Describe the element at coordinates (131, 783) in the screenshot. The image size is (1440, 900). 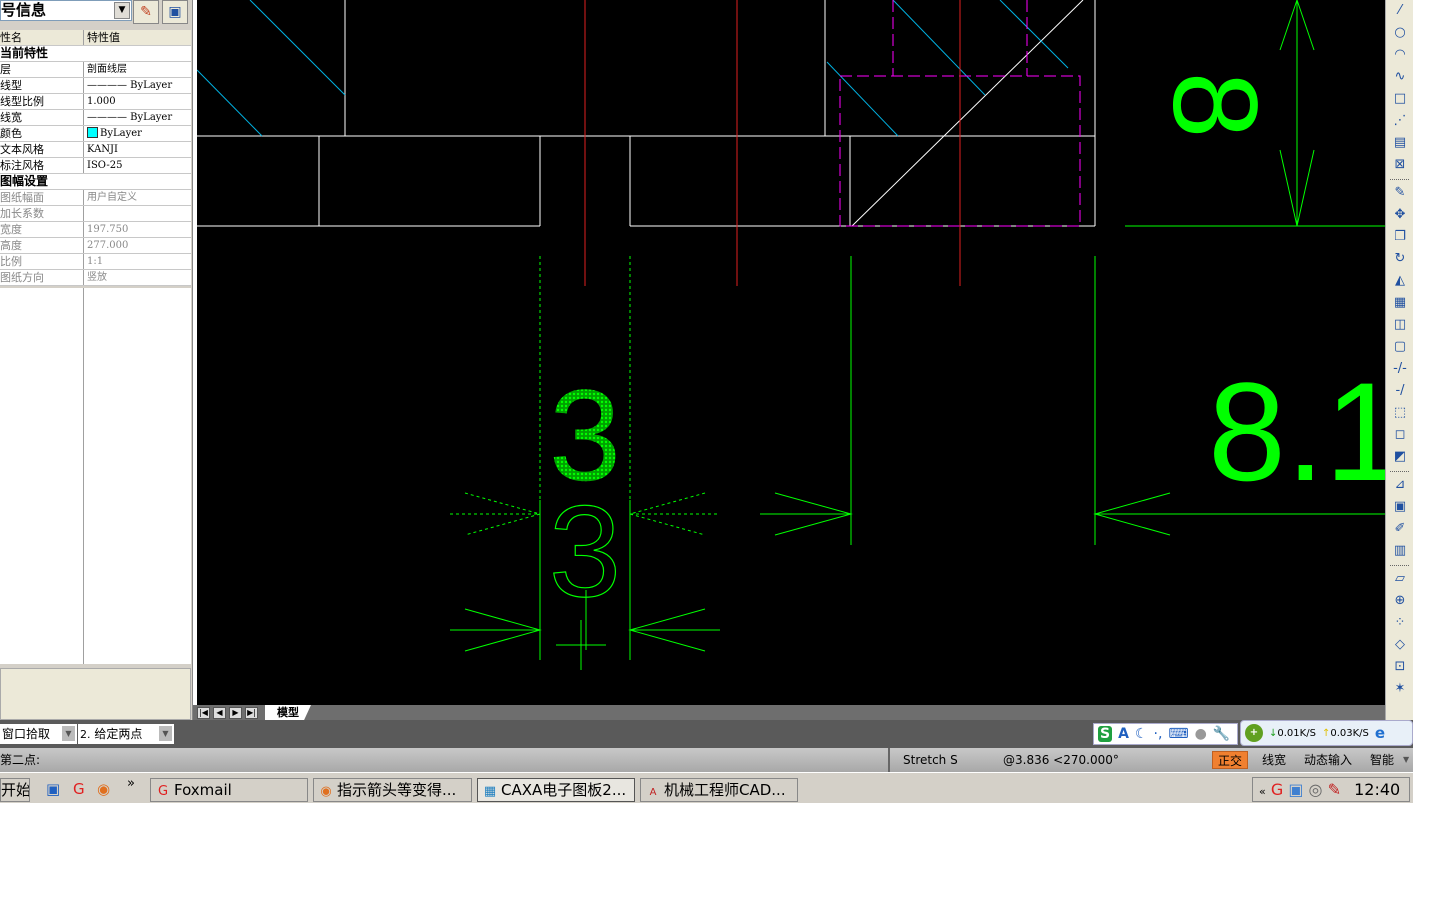
I see `more-icon: »` at that location.